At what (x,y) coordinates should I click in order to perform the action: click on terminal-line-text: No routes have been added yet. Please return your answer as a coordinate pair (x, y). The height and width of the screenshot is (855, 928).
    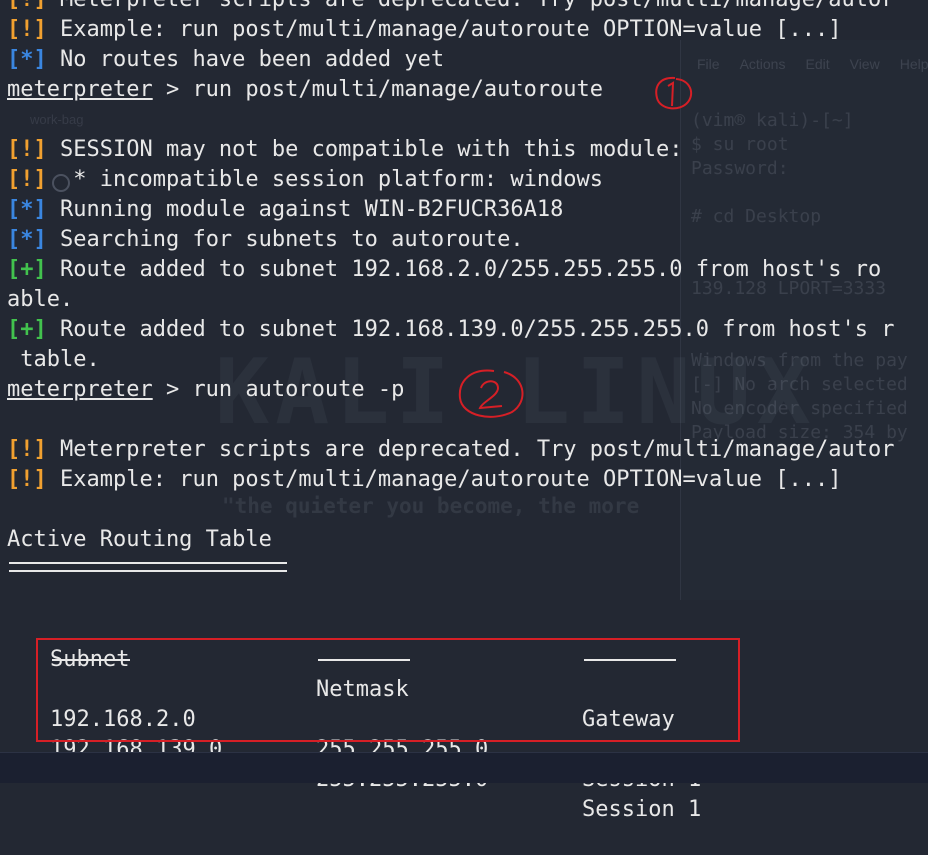
    Looking at the image, I should click on (245, 59).